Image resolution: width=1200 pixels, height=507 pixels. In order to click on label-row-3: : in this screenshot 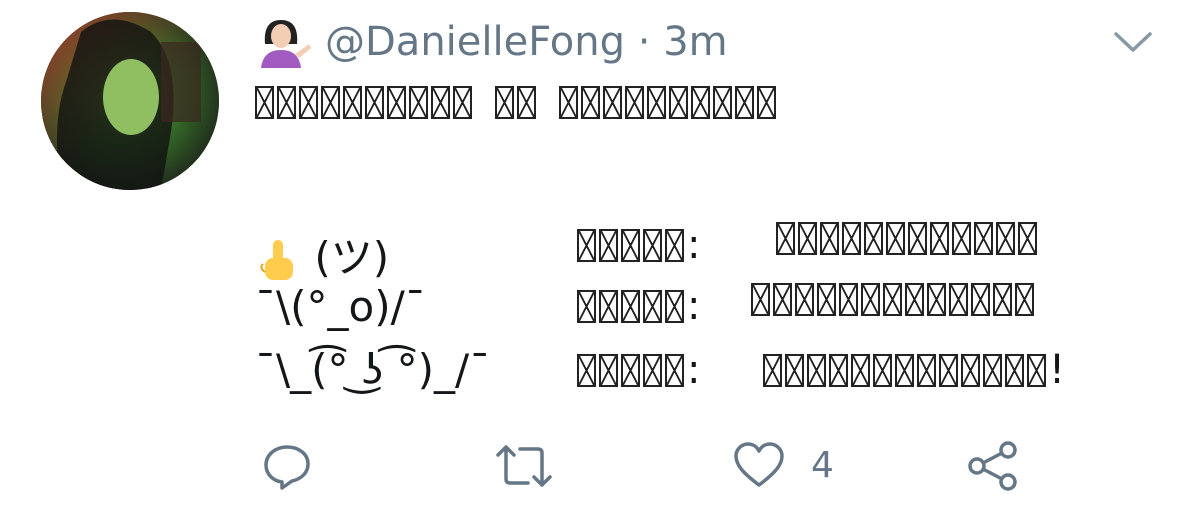, I will do `click(638, 370)`.